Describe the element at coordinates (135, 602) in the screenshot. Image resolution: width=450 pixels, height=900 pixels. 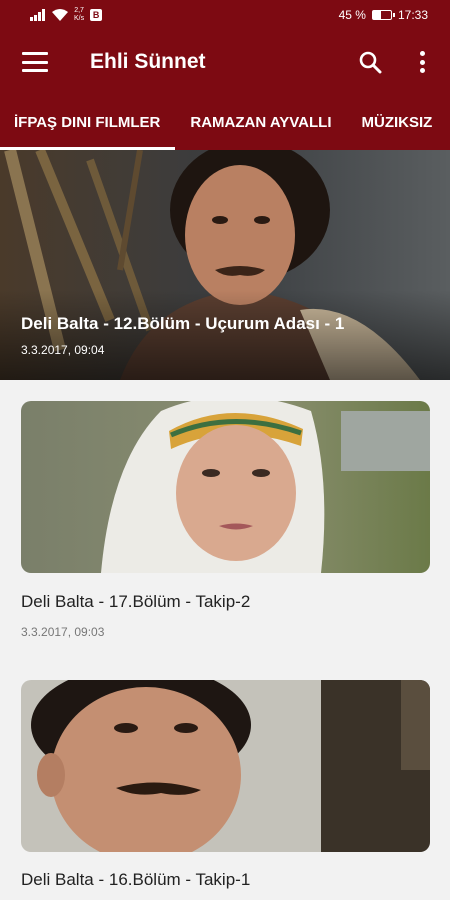
I see `video-title: Deli Balta - 17.Bölüm - Takip-2` at that location.